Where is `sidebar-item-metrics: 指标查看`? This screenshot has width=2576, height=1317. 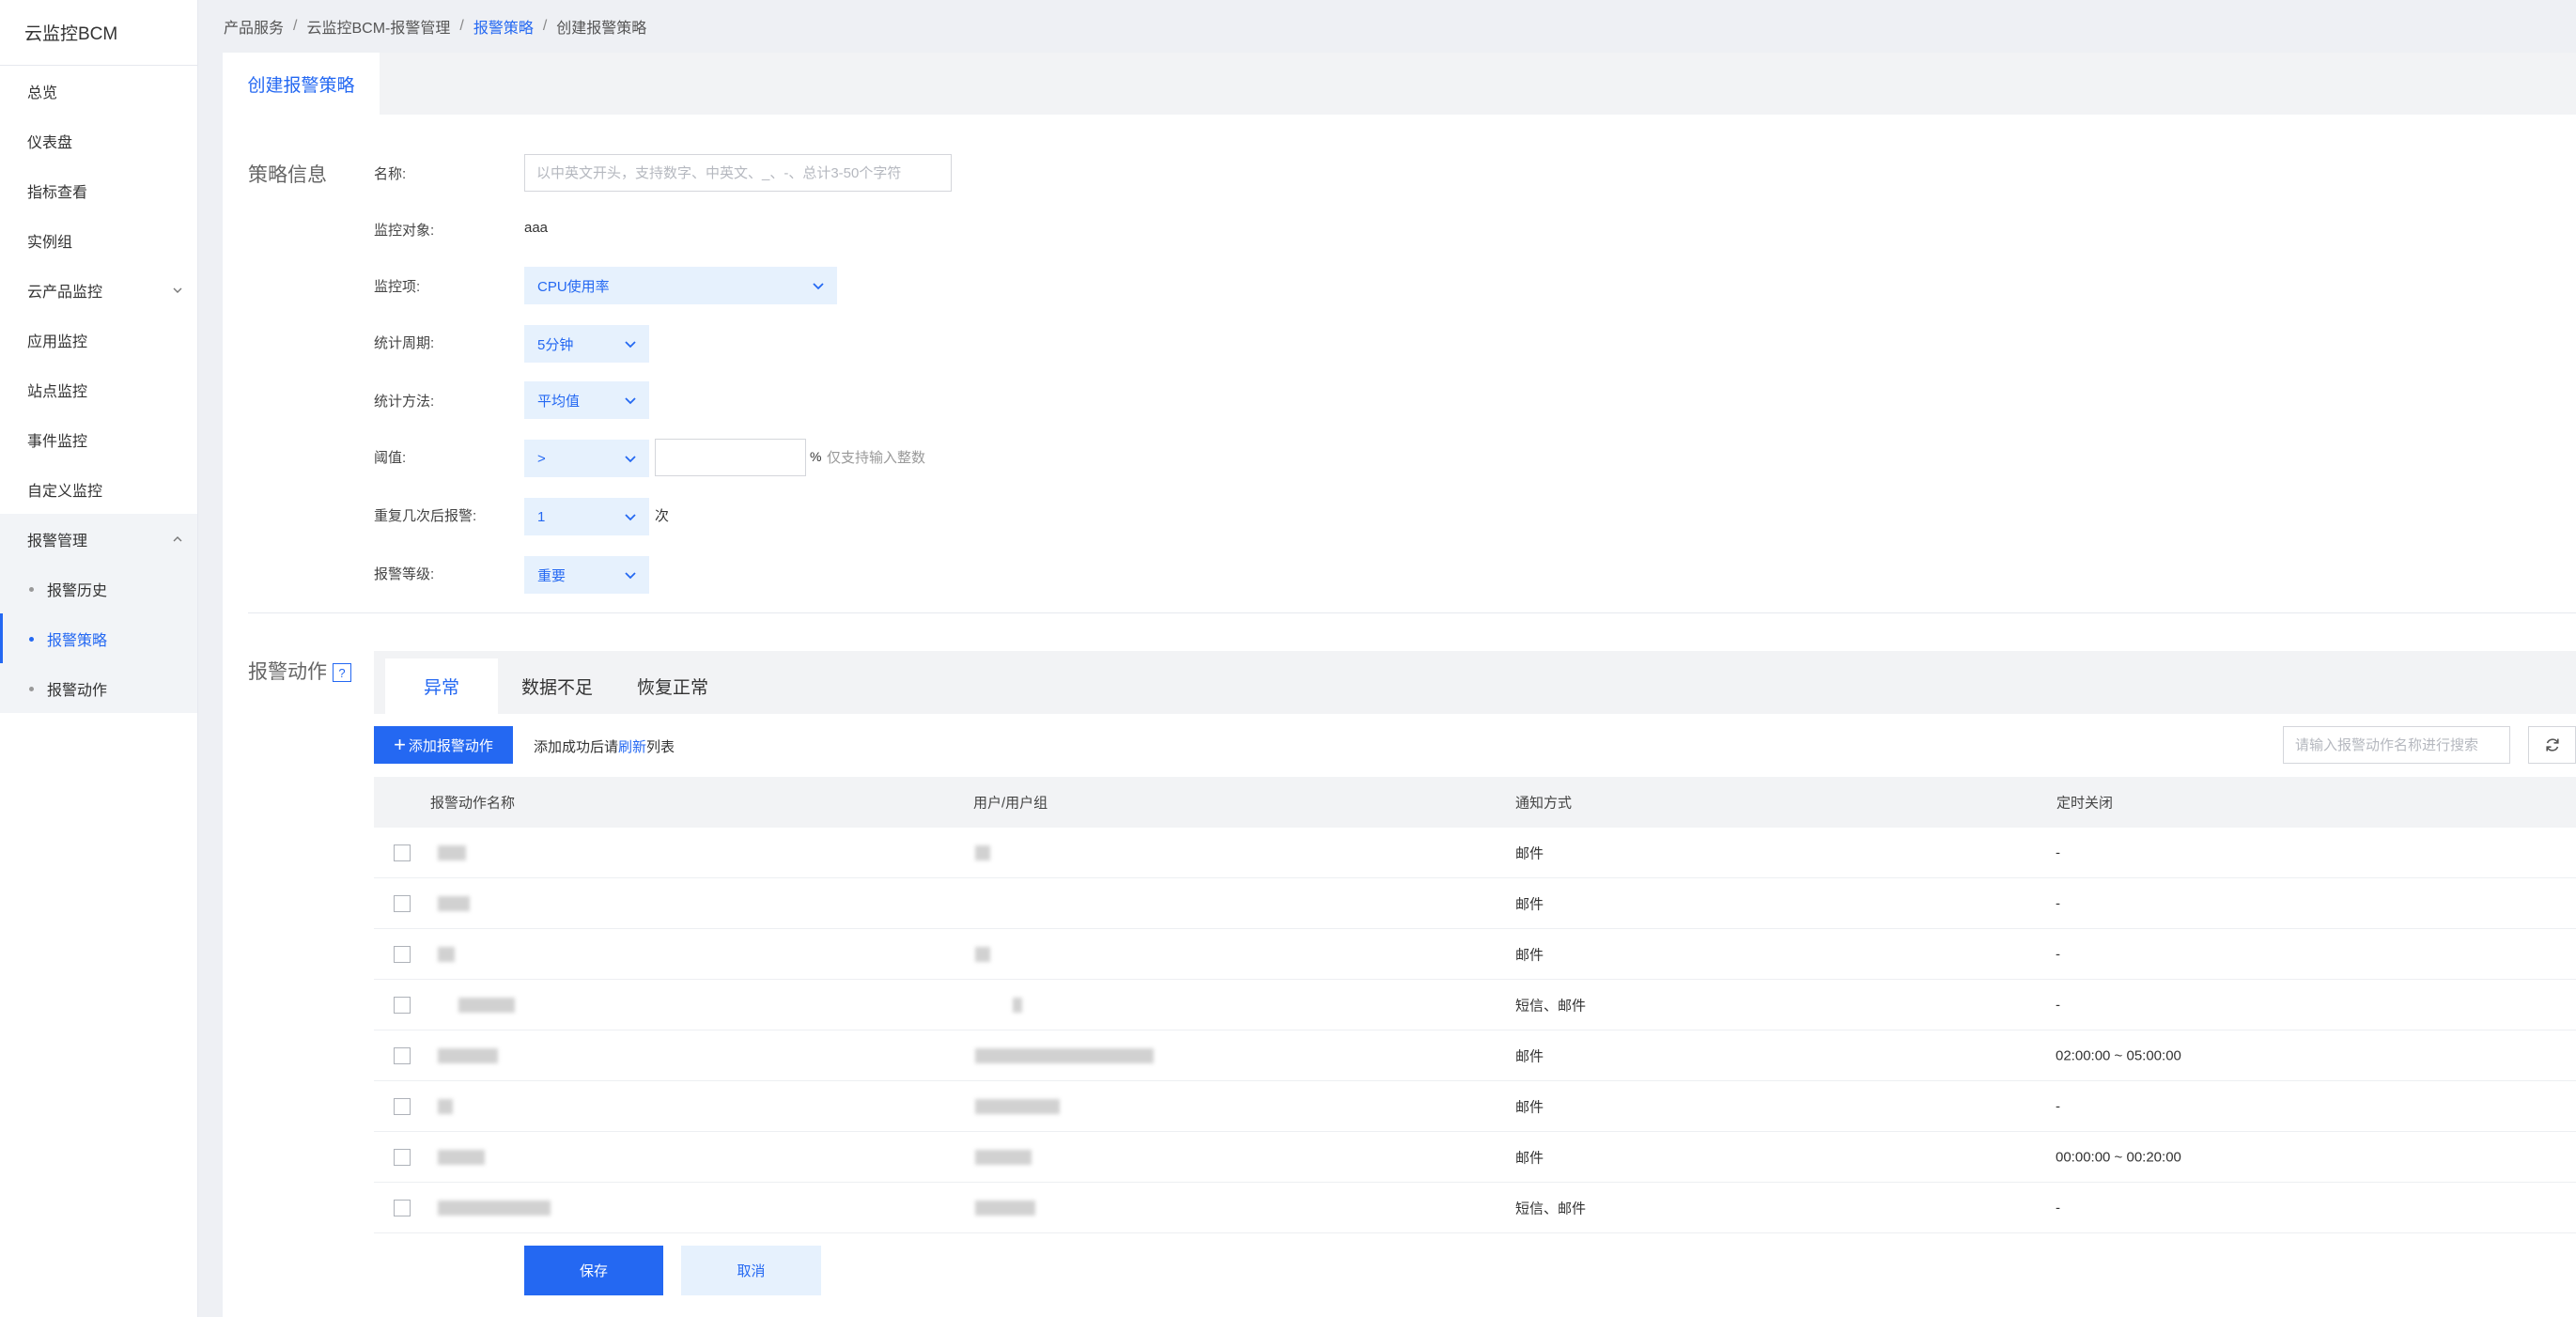
sidebar-item-metrics: 指标查看 is located at coordinates (99, 190).